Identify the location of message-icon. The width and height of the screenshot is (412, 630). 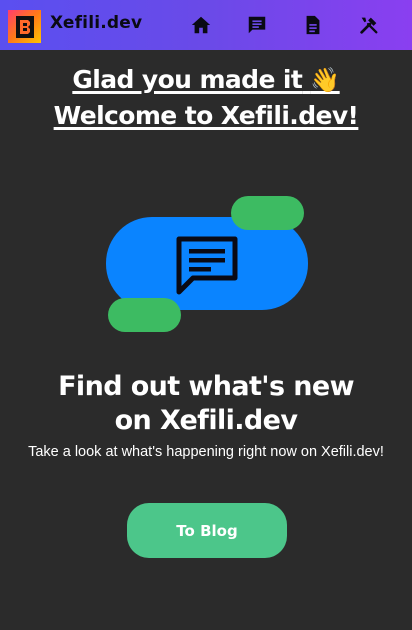
(207, 265).